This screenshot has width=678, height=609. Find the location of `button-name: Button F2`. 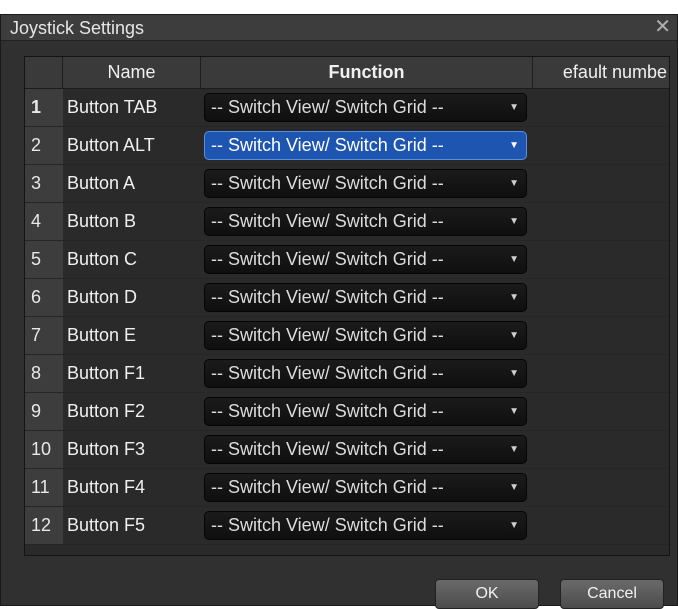

button-name: Button F2 is located at coordinates (106, 411).